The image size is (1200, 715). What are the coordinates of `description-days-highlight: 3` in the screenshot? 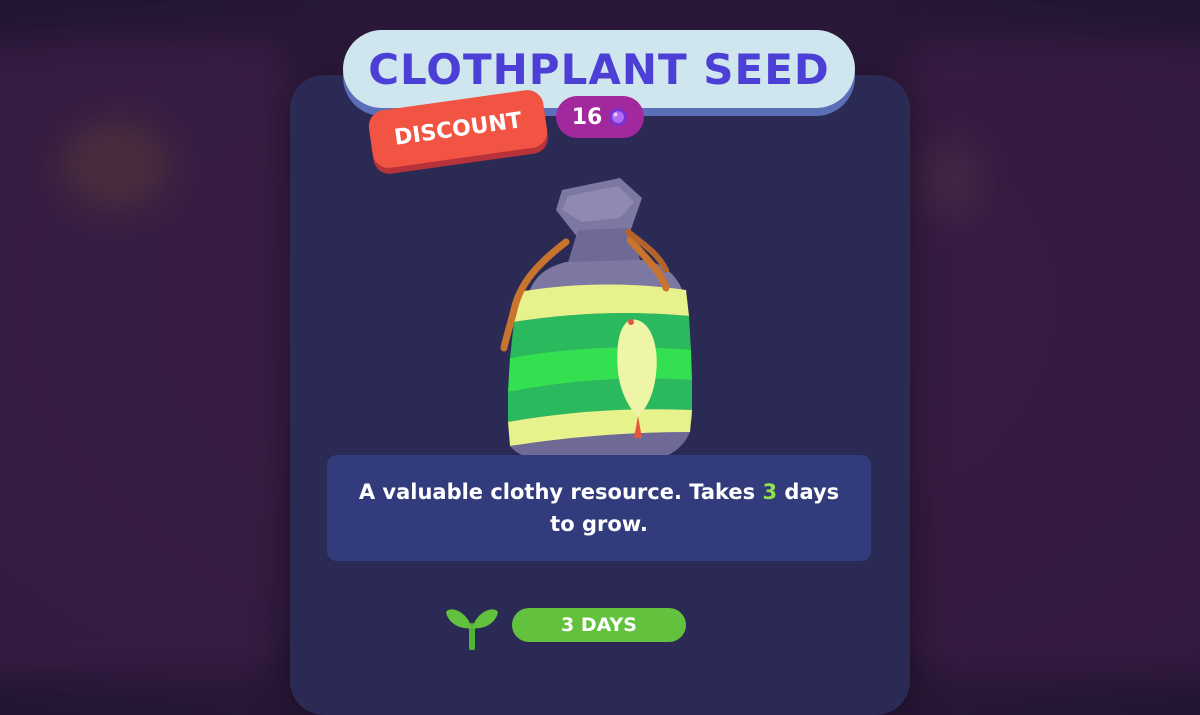 It's located at (770, 492).